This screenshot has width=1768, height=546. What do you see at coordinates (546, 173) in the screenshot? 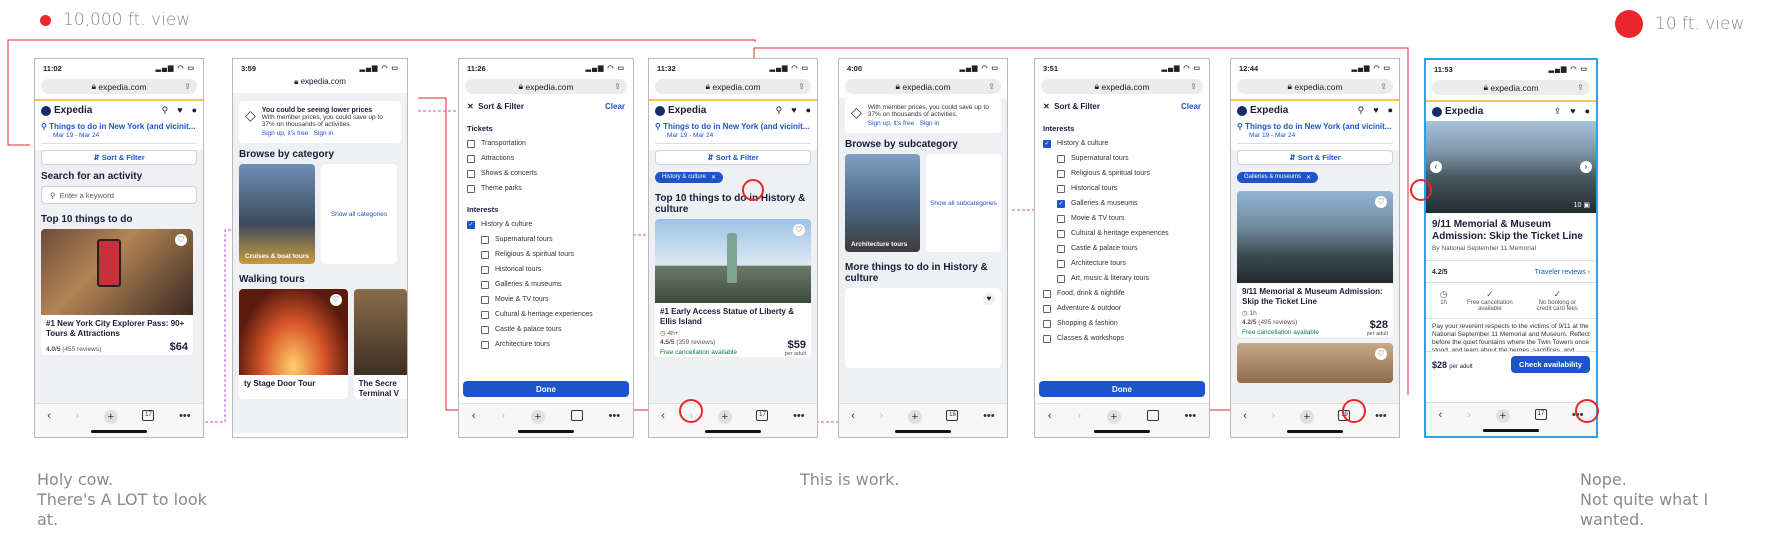
I see `filter-item: Shows & concerts` at bounding box center [546, 173].